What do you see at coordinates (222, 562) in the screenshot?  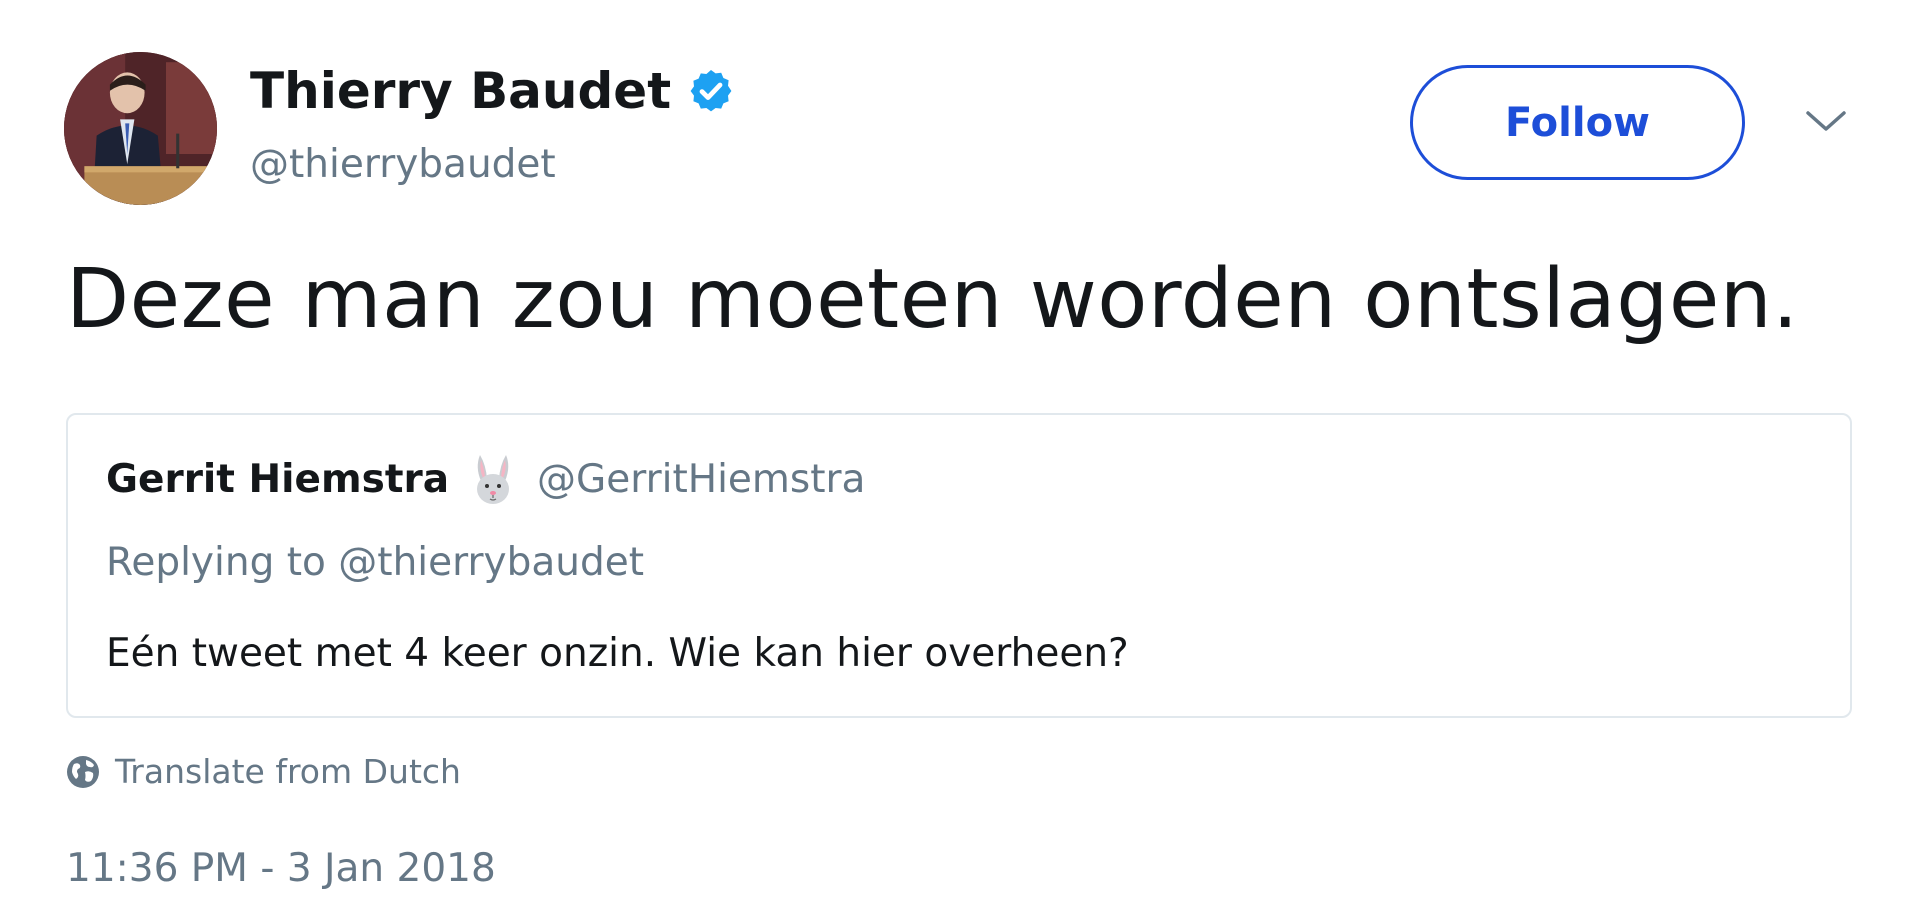 I see `replying-to-label: Replying to` at bounding box center [222, 562].